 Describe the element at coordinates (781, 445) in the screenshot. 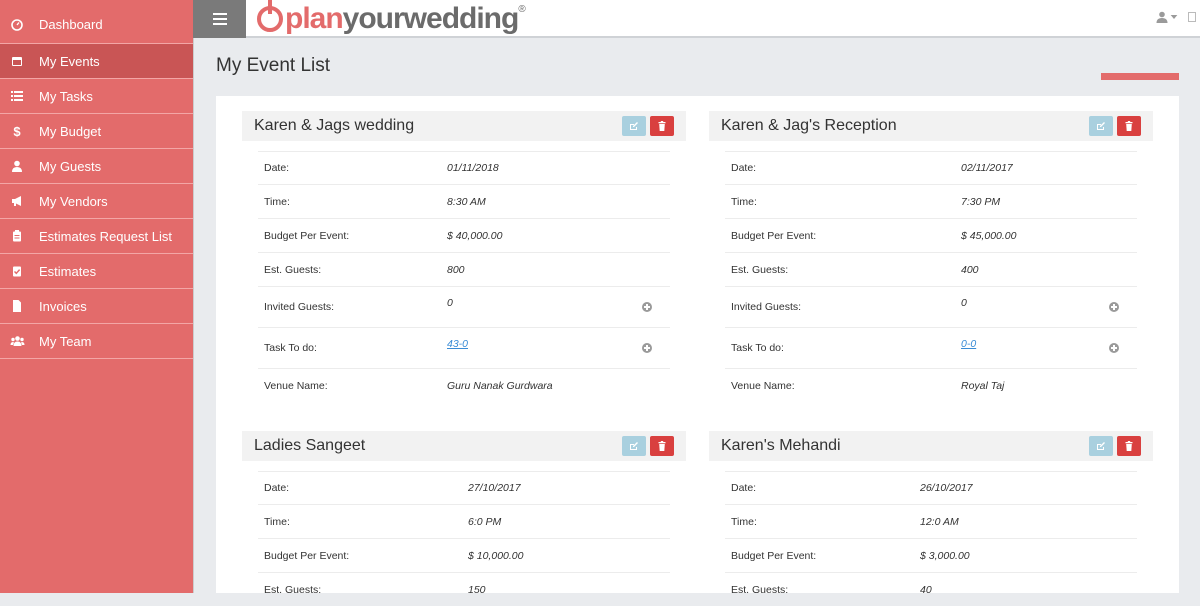

I see `event-title: Karen's Mehandi` at that location.